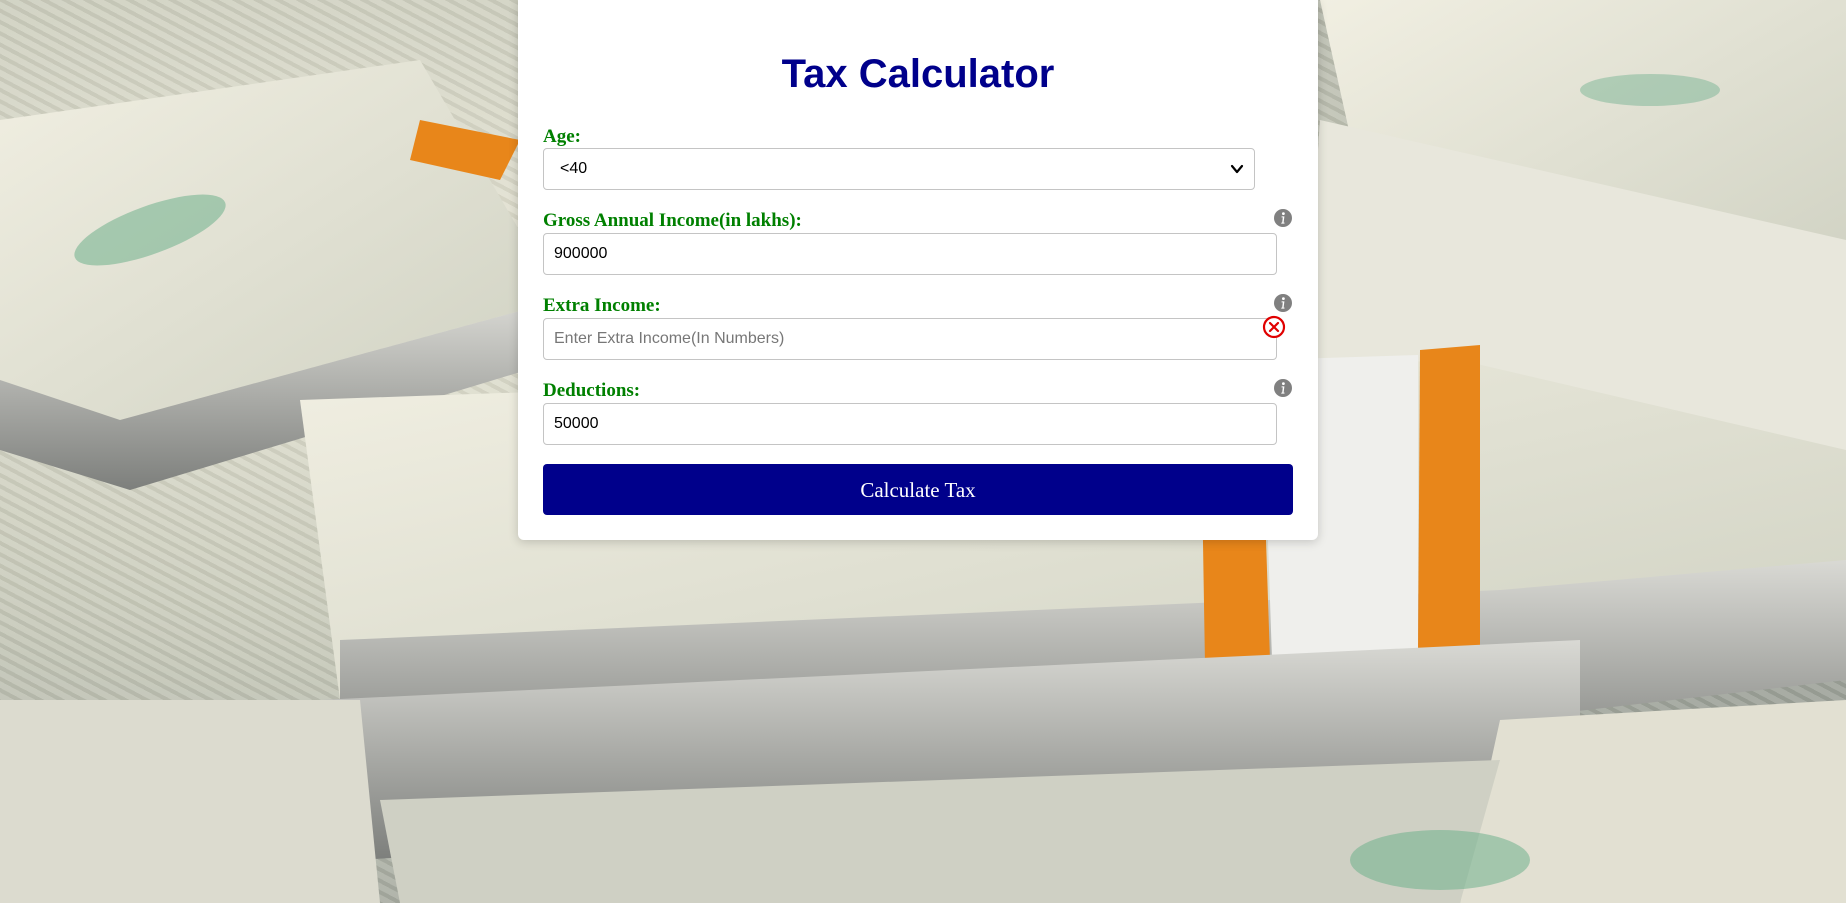  Describe the element at coordinates (910, 424) in the screenshot. I see `deductions-input` at that location.